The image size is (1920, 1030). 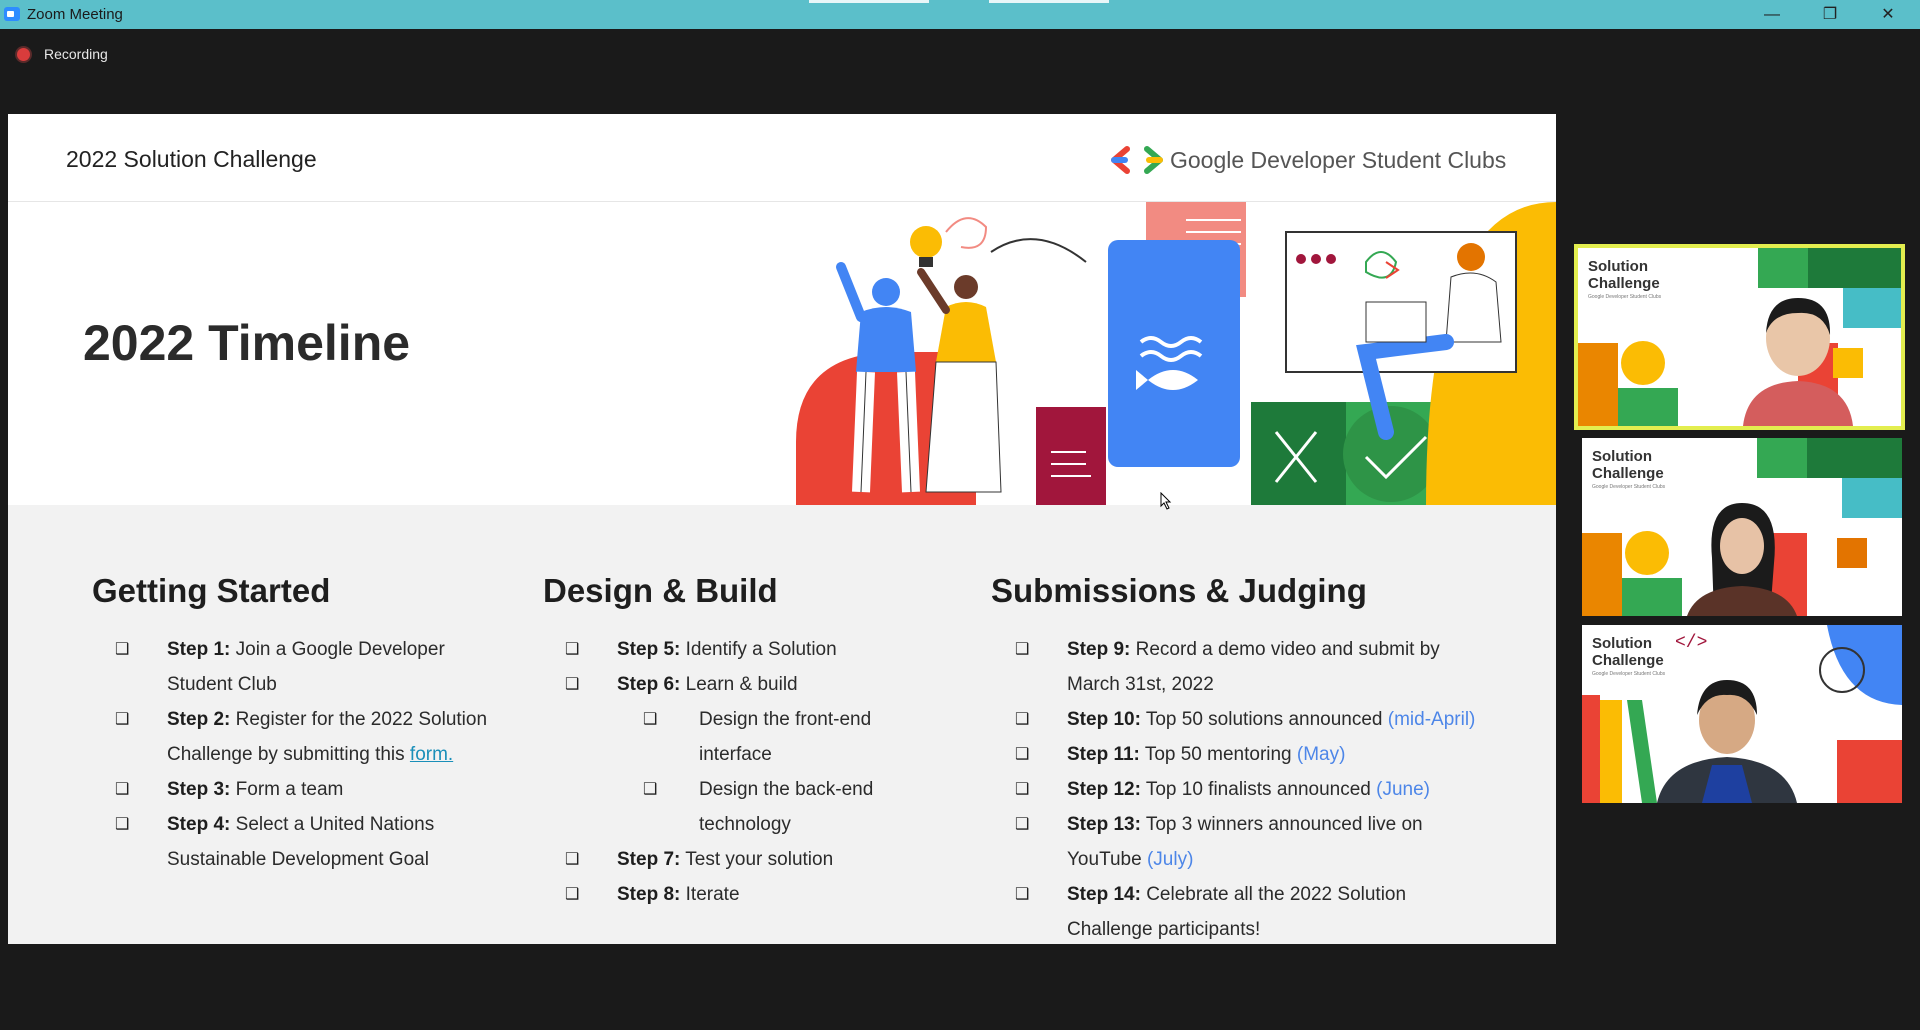 I want to click on column-heading-getting-started: Getting Started, so click(x=211, y=590).